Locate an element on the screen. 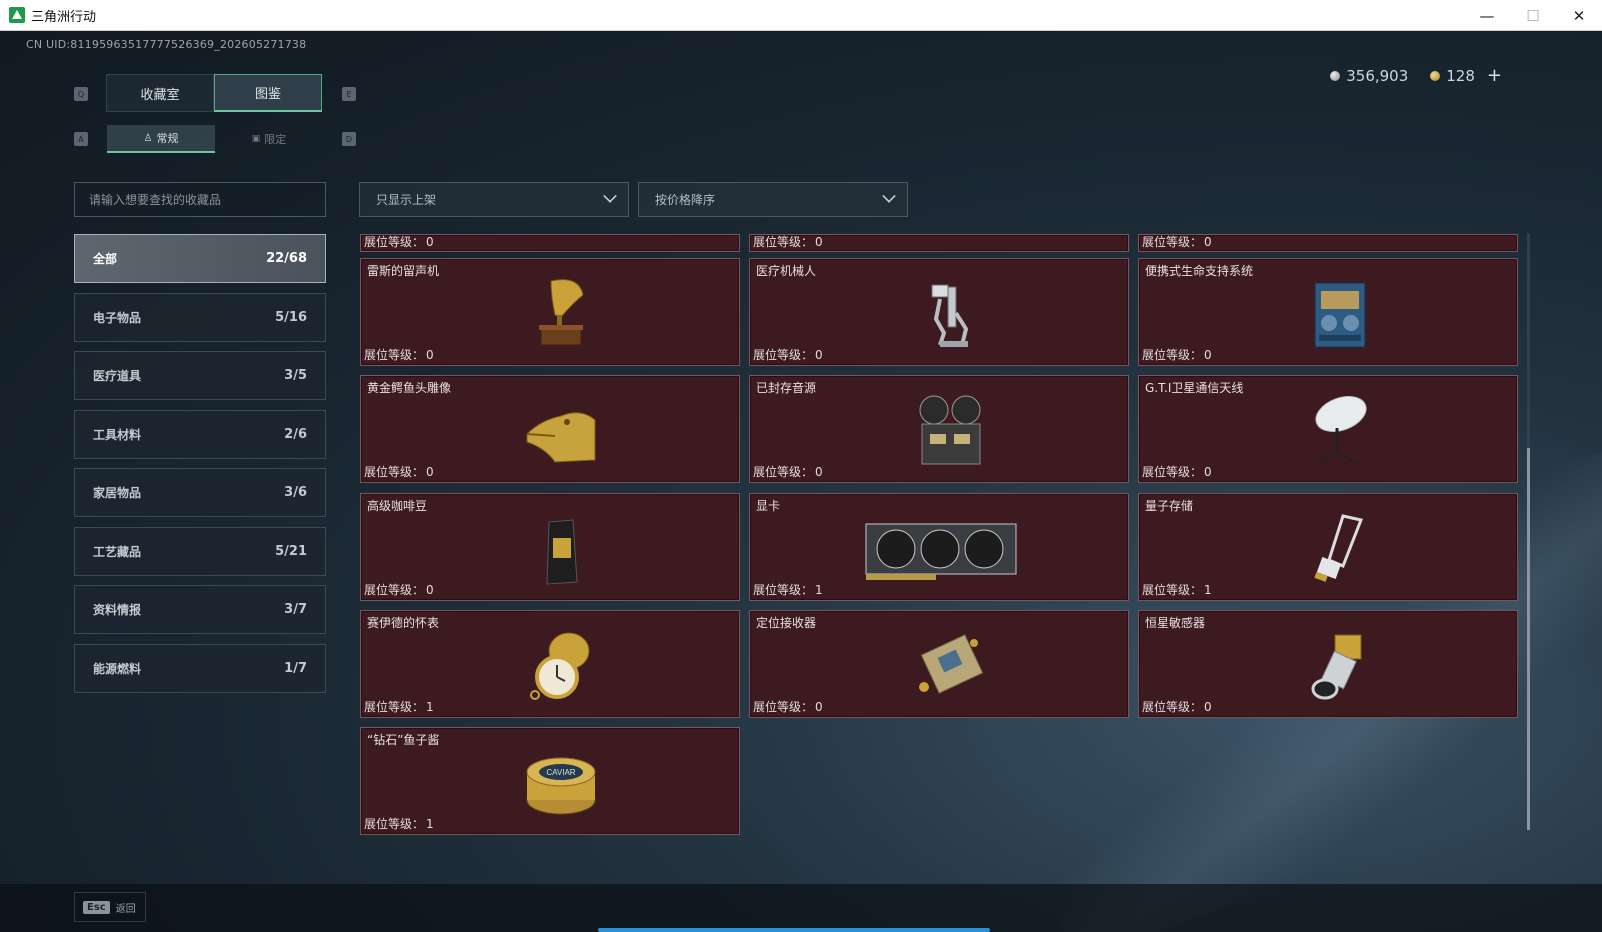  category-count: 22/68 is located at coordinates (286, 258).